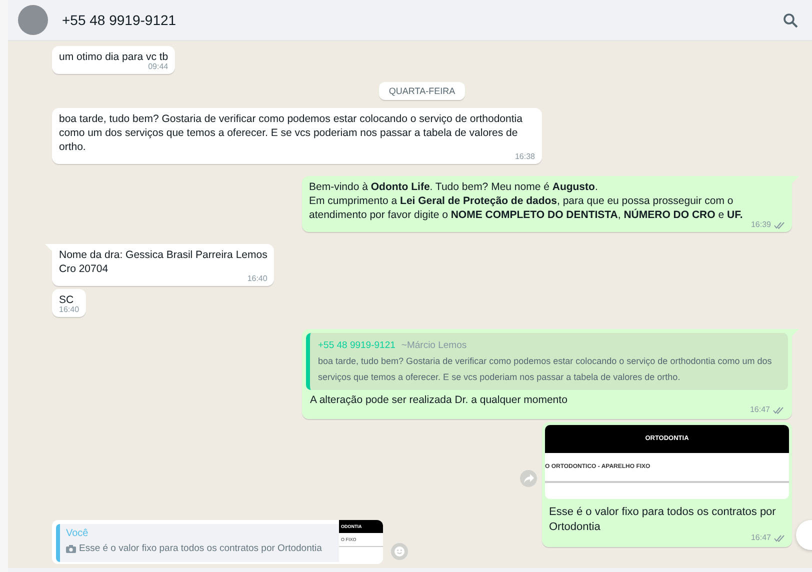 This screenshot has width=812, height=572. What do you see at coordinates (199, 548) in the screenshot?
I see `reply-text: Esse é o valor fixo para todos os contratos por Ortodontia` at bounding box center [199, 548].